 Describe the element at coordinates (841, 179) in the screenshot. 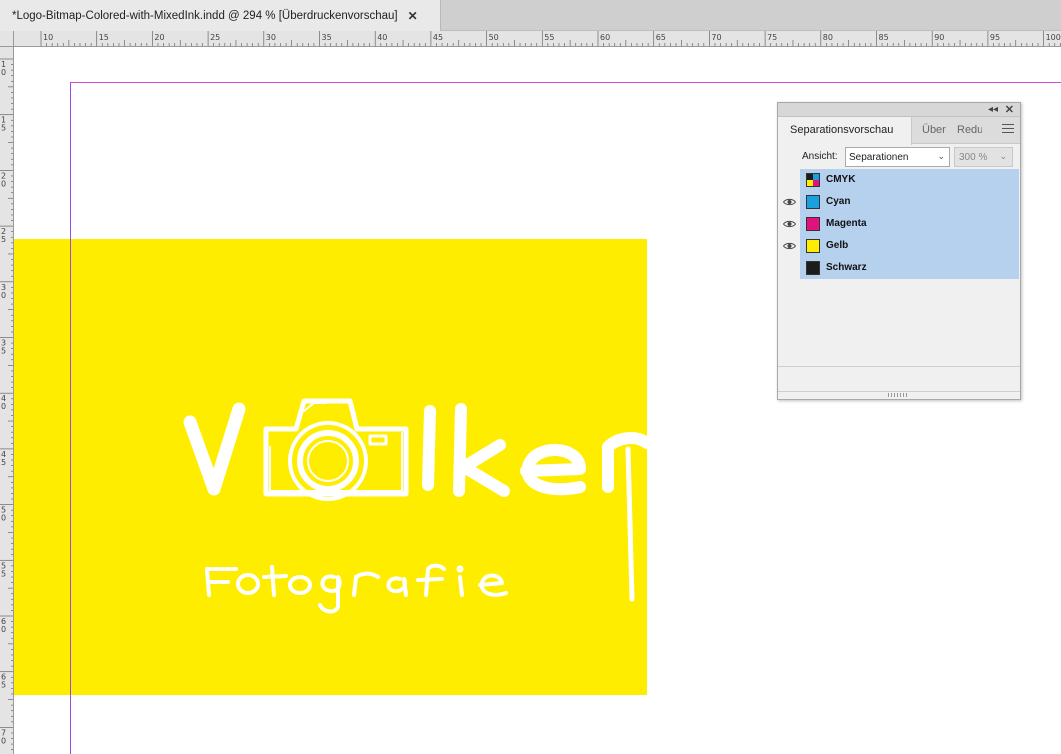

I see `separation-name: CMYK` at that location.